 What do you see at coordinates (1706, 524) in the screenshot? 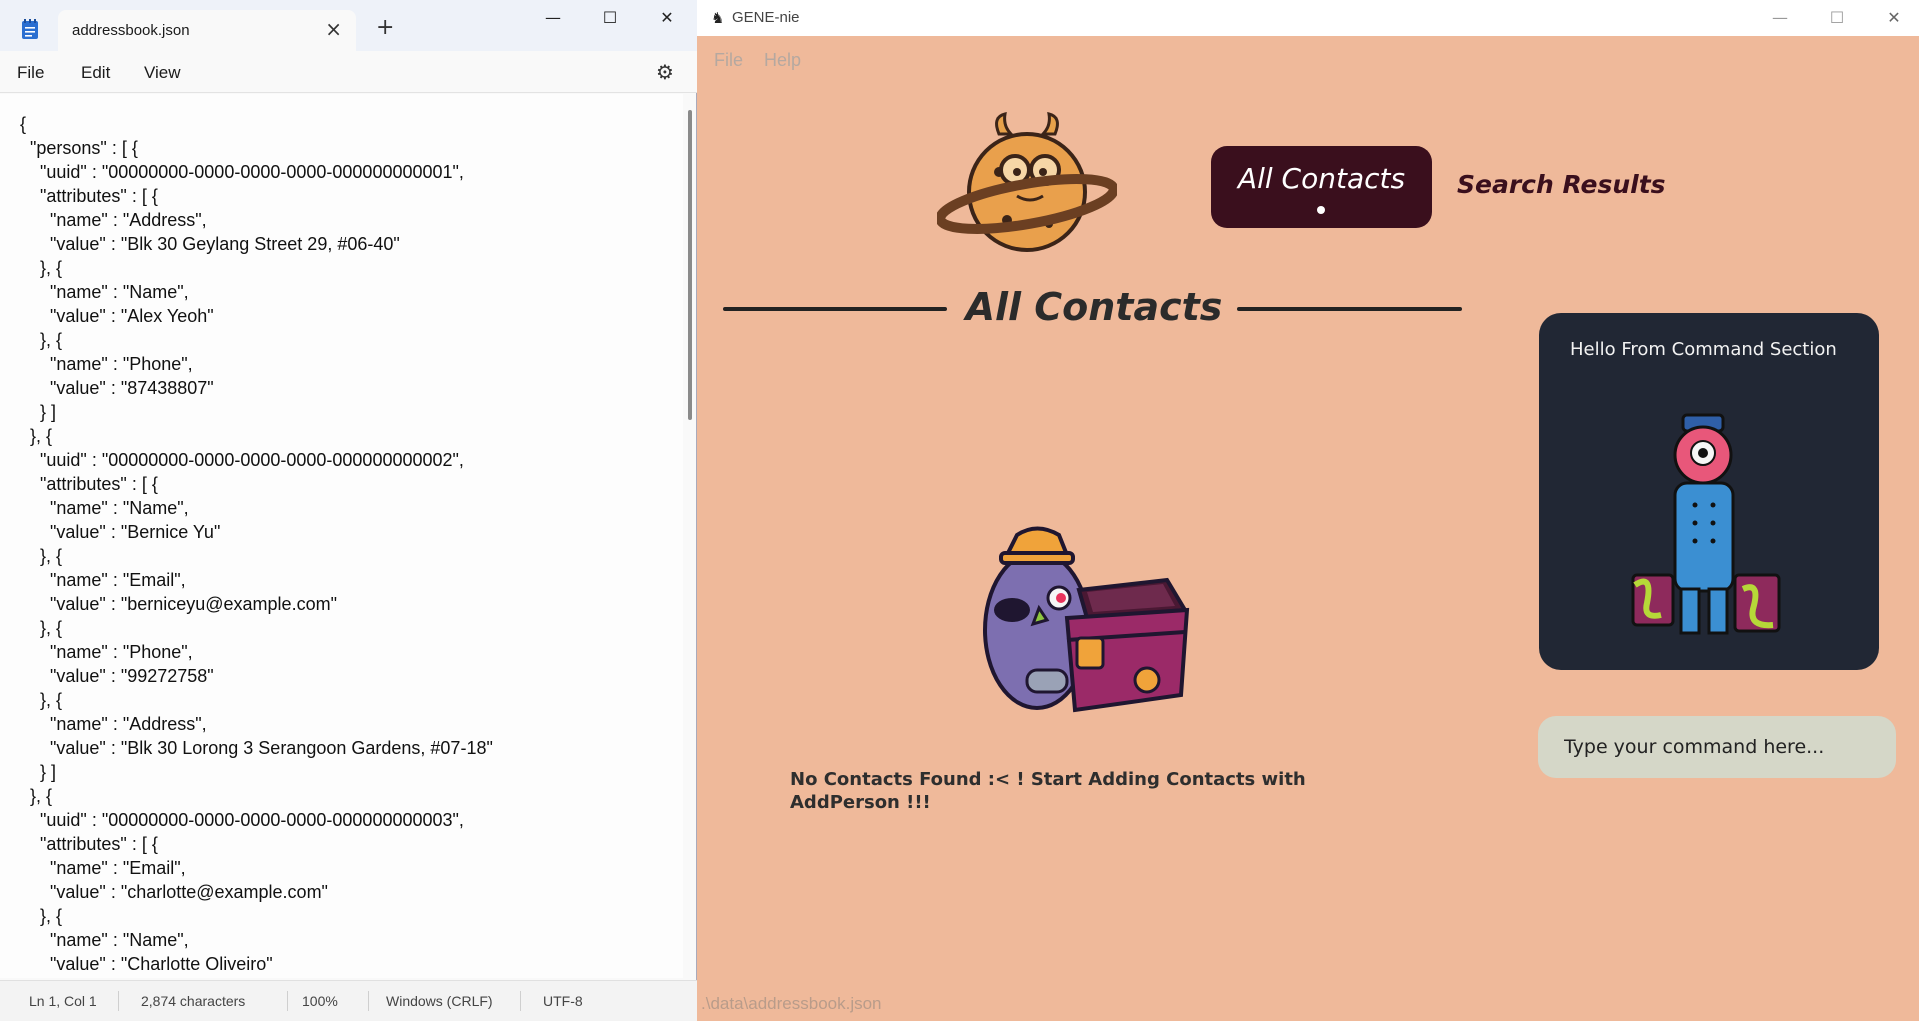
I see `bellhop-monster-illustration` at bounding box center [1706, 524].